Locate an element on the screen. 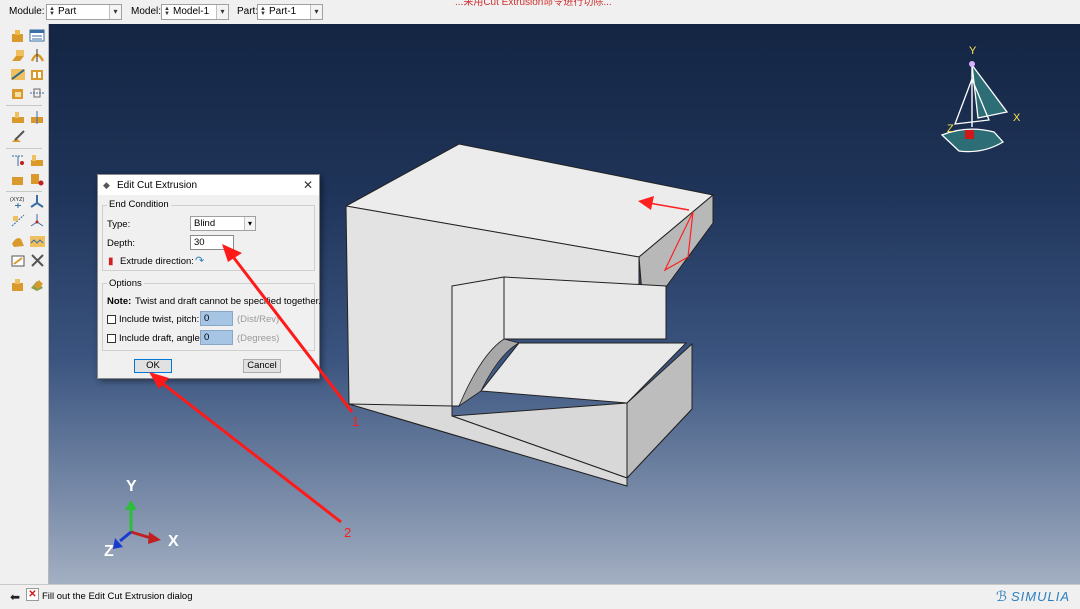 The image size is (1080, 609). part-label: Part: is located at coordinates (248, 11).